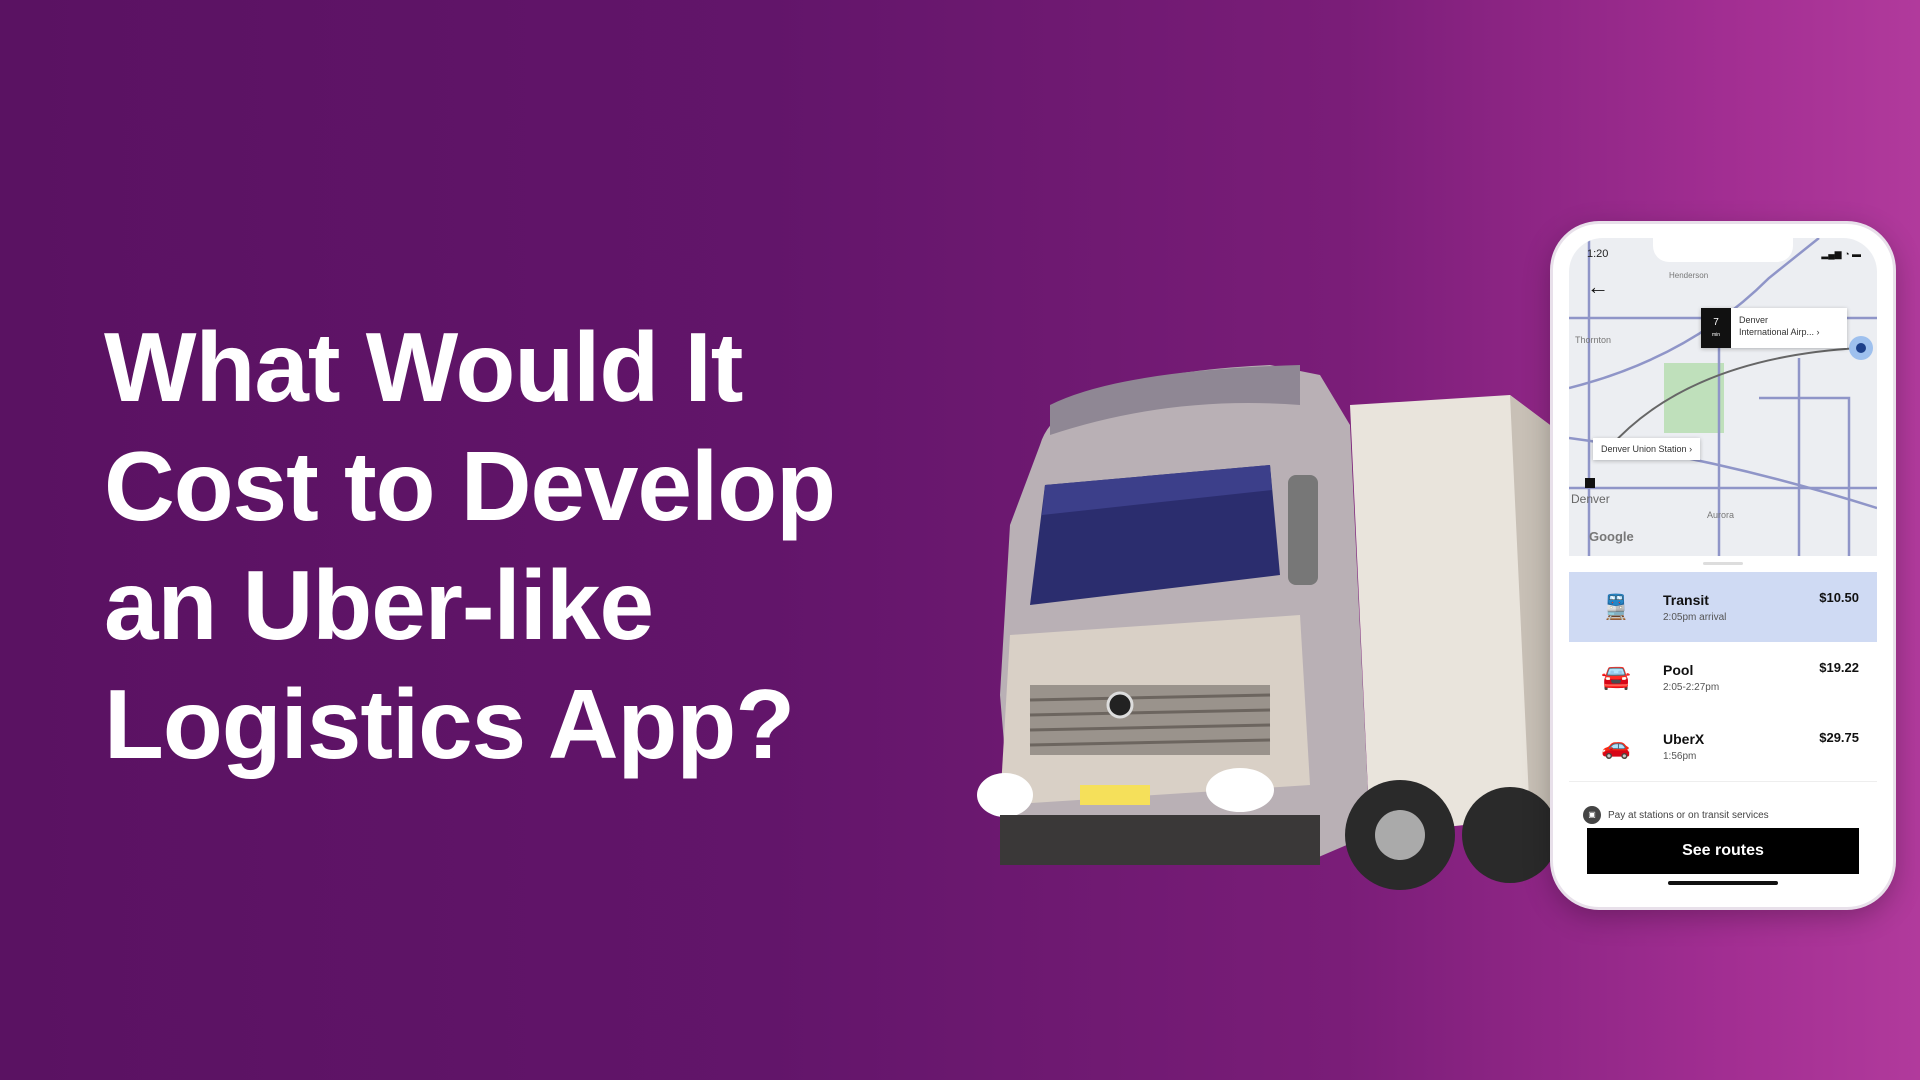 Image resolution: width=1920 pixels, height=1080 pixels. I want to click on map-roads: Henderson Thornton Denver Aurora, so click(1723, 397).